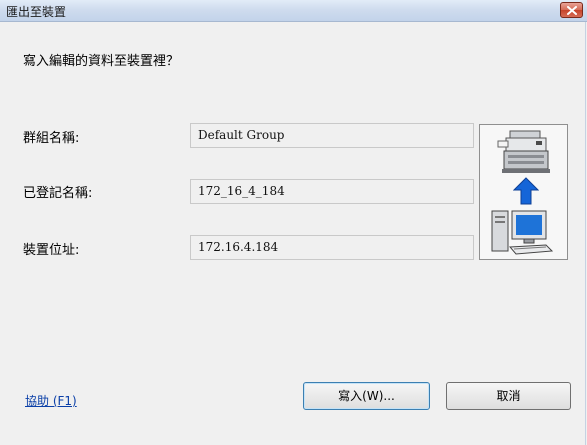 The image size is (587, 445). Describe the element at coordinates (523, 151) in the screenshot. I see `printer-icon` at that location.